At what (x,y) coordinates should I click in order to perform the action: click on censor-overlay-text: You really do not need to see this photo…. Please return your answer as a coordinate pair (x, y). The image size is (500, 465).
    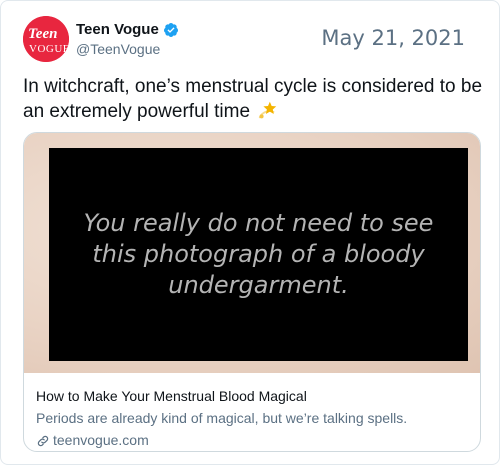
    Looking at the image, I should click on (258, 254).